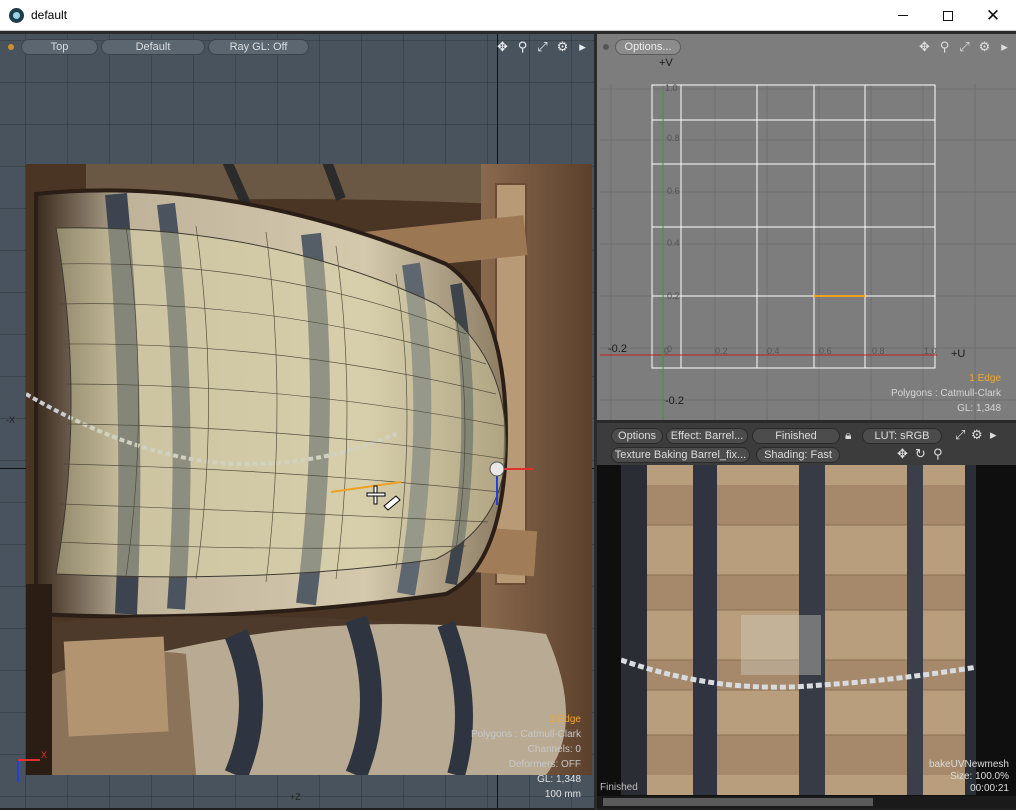  Describe the element at coordinates (11, 47) in the screenshot. I see `viewport-menu-dot` at that location.